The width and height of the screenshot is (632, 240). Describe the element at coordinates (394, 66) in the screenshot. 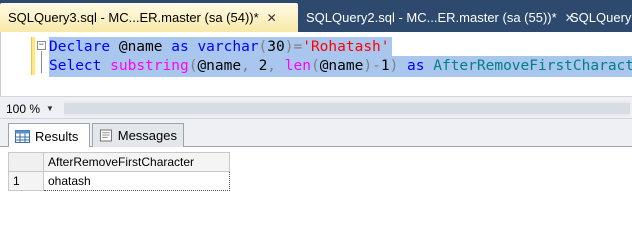

I see `operator: )` at that location.